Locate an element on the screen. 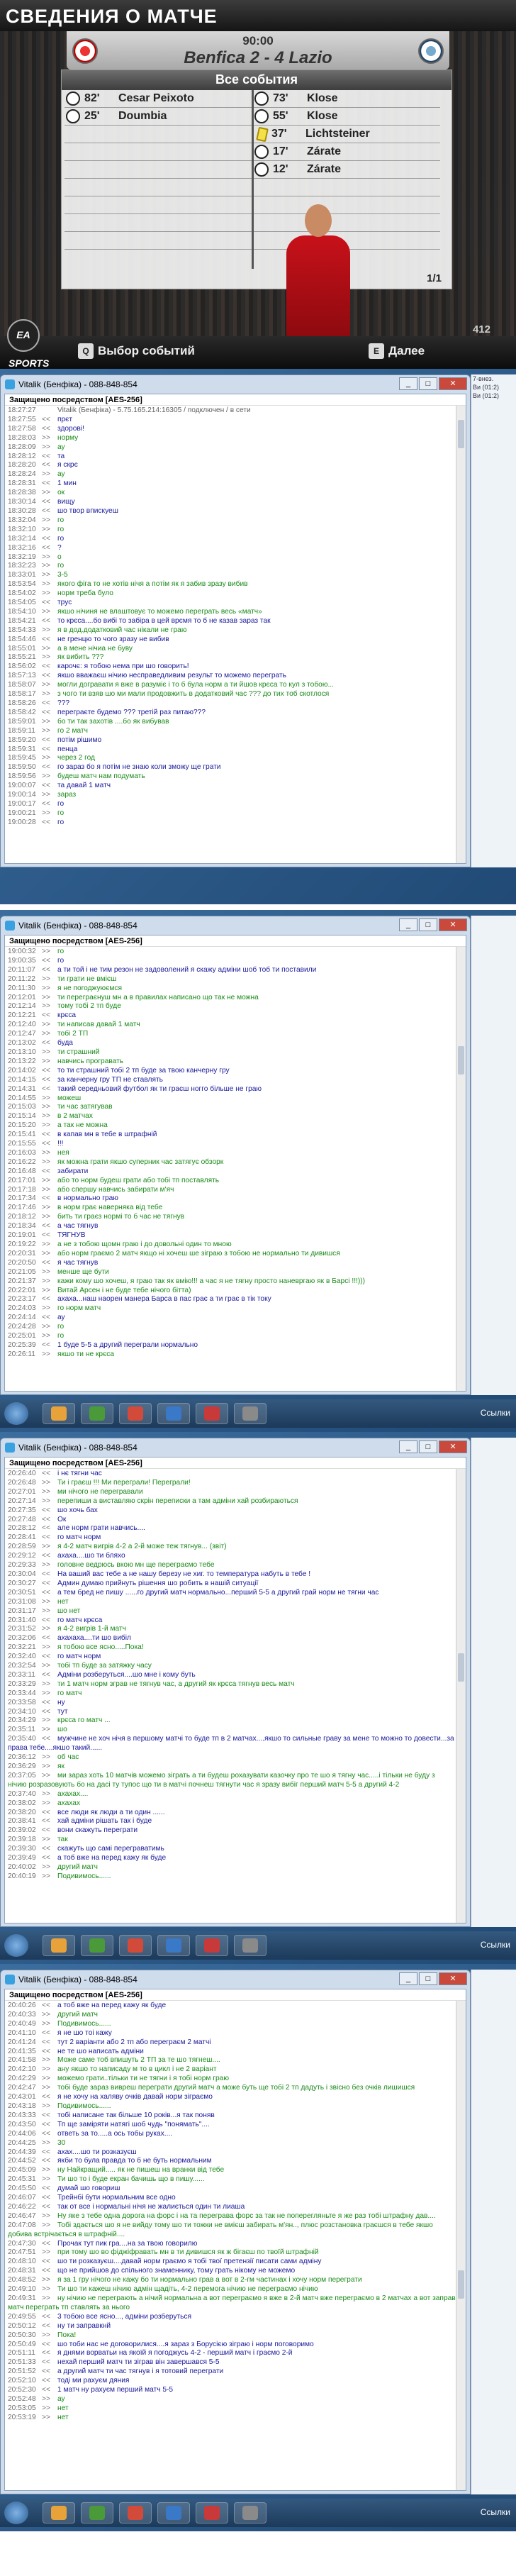 The height and width of the screenshot is (2576, 516). chat-message: 20:24:28 >> го is located at coordinates (232, 1327).